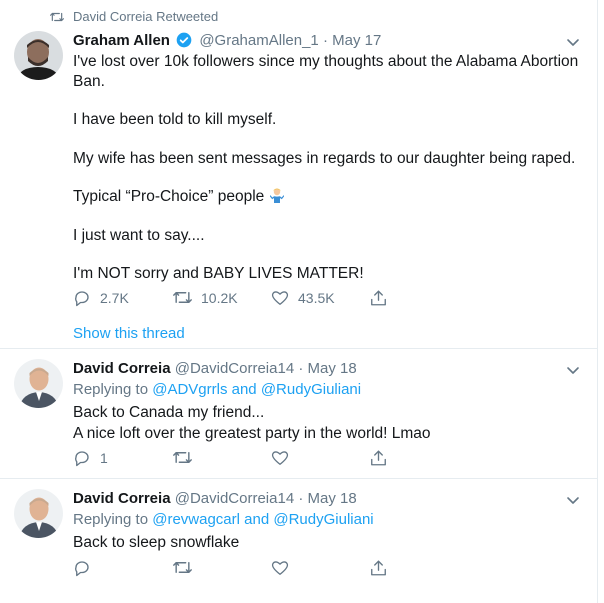  Describe the element at coordinates (175, 119) in the screenshot. I see `tweet-paragraph: I have been told to kill myself.` at that location.